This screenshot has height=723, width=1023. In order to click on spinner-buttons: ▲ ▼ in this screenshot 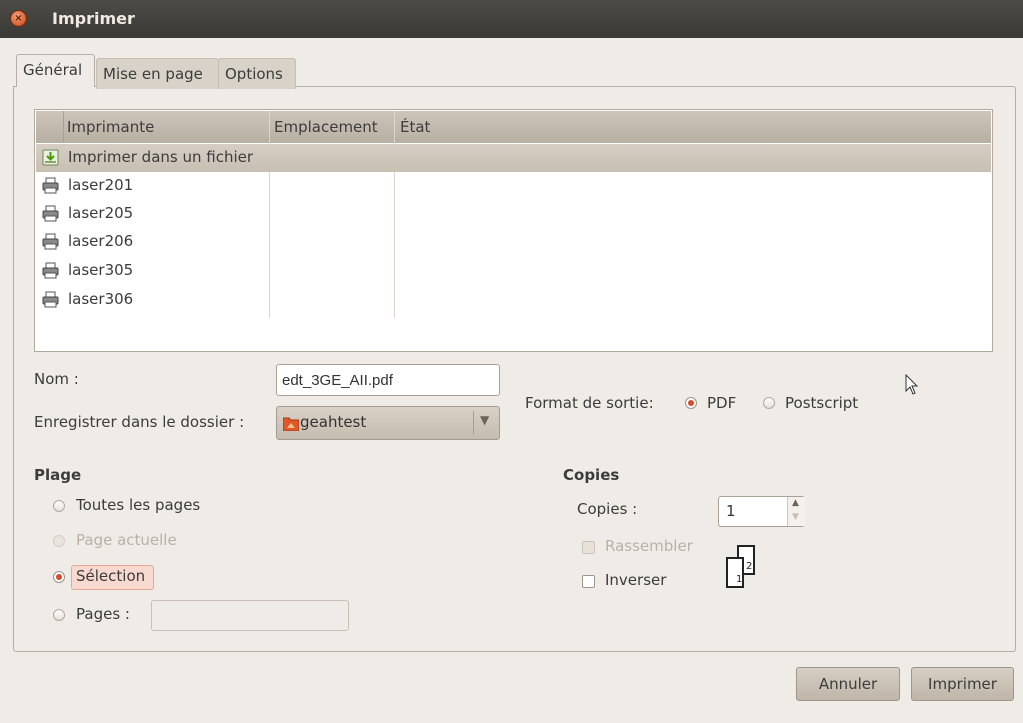, I will do `click(796, 511)`.